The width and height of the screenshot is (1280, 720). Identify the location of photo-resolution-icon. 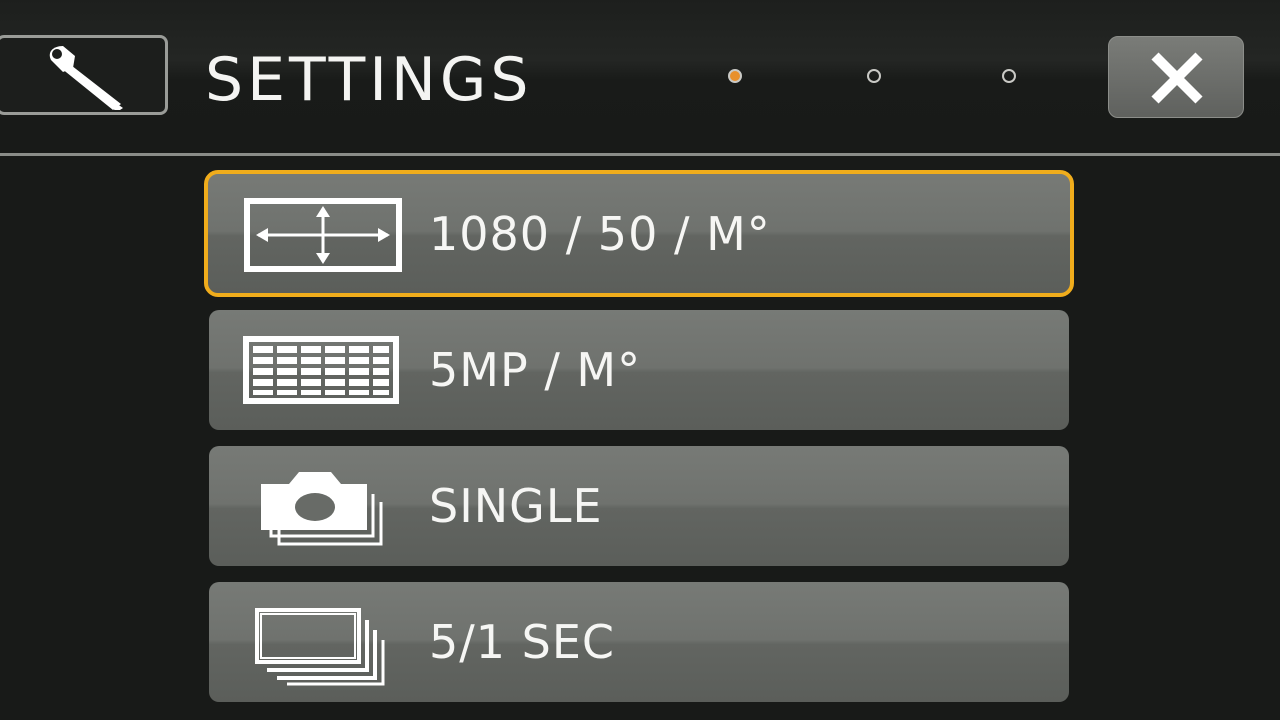
(321, 370).